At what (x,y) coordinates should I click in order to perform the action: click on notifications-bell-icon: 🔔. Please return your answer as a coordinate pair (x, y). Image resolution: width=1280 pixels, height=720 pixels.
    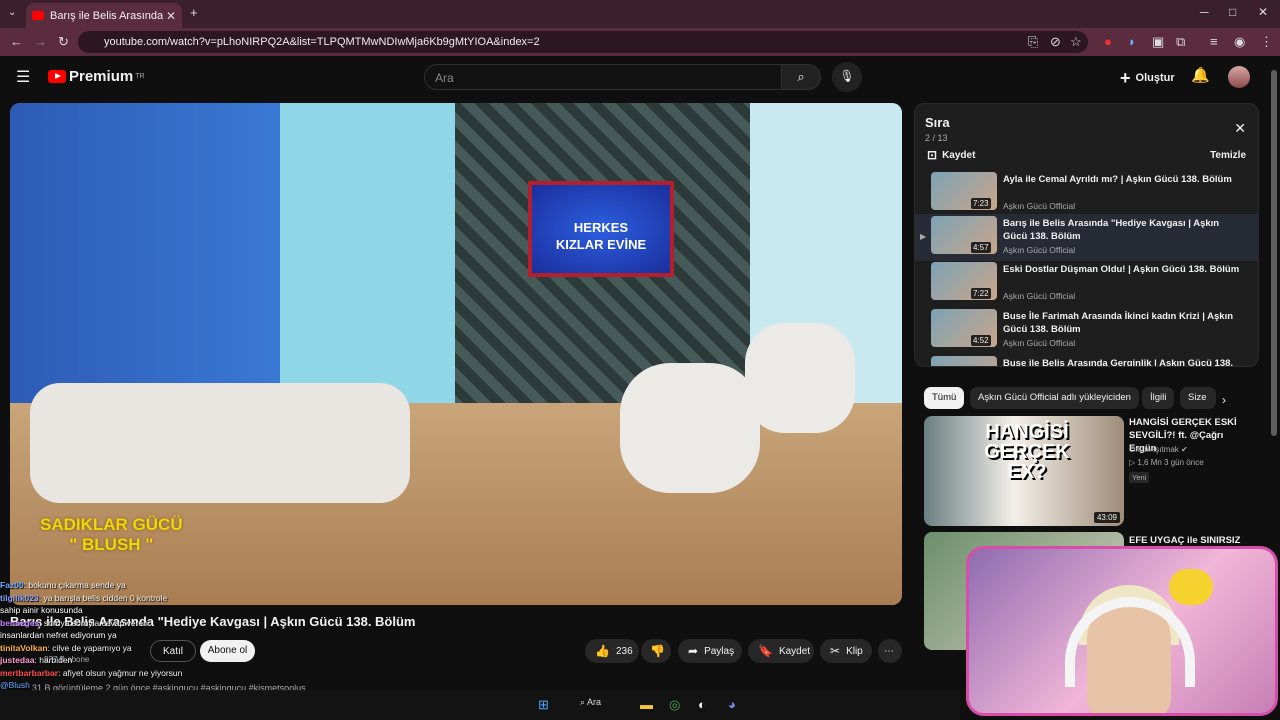
    Looking at the image, I should click on (1200, 75).